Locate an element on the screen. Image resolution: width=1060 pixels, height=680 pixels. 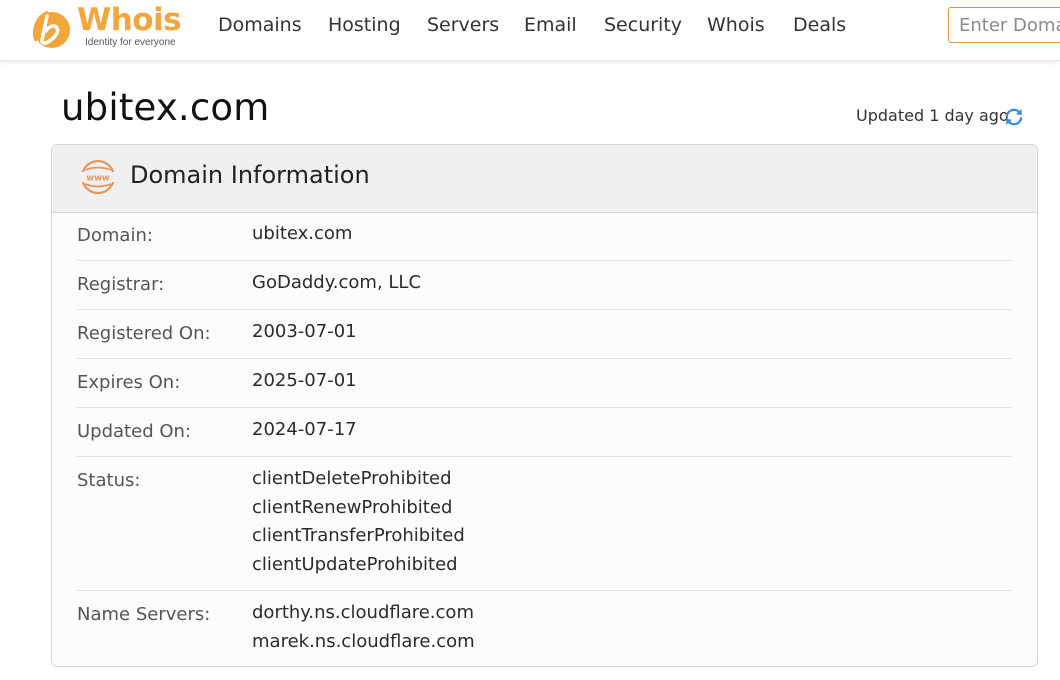
page-title: ubitex.com is located at coordinates (165, 107).